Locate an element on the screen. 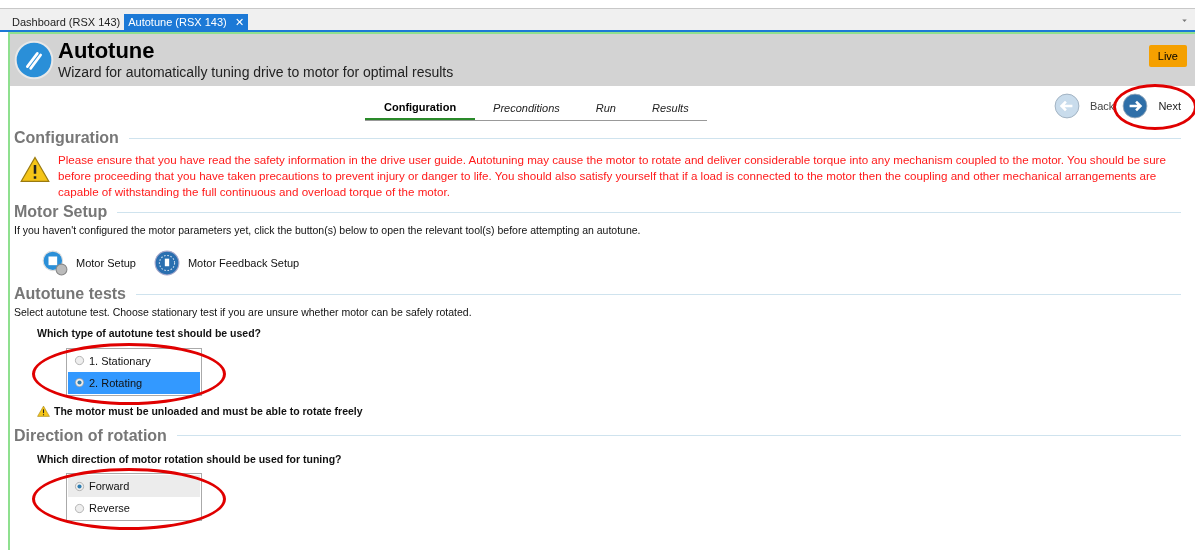 The image size is (1195, 550). dropdown-caret-icon is located at coordinates (1184, 20).